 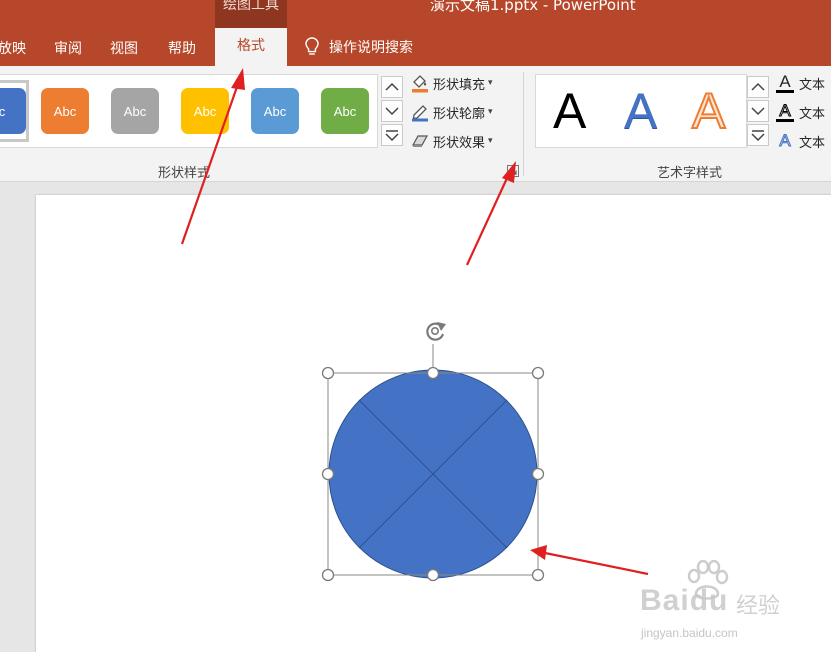 I want to click on dialog-launcher-icon, so click(x=513, y=171).